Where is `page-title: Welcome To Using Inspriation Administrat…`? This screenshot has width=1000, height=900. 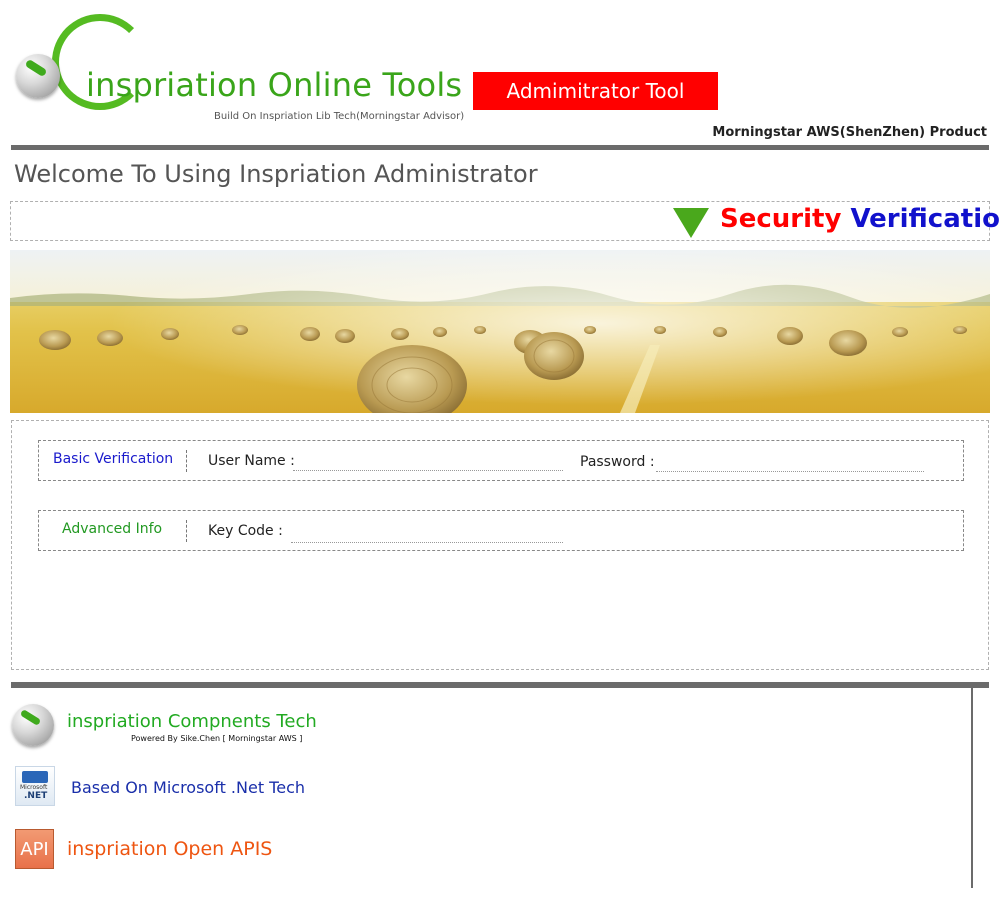 page-title: Welcome To Using Inspriation Administrat… is located at coordinates (276, 174).